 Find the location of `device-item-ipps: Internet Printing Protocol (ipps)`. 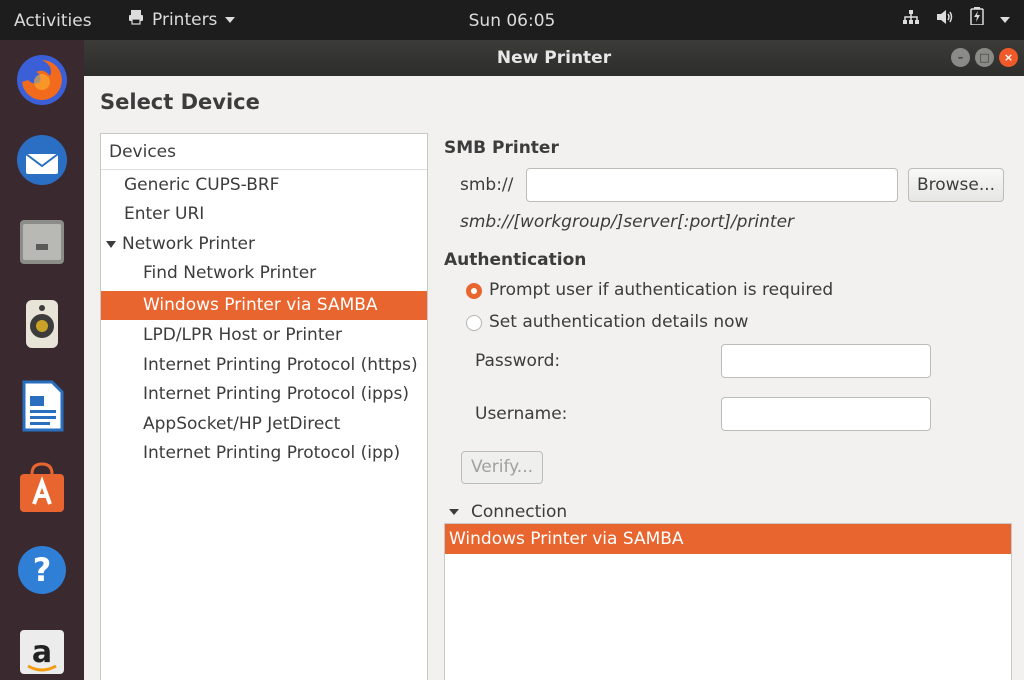

device-item-ipps: Internet Printing Protocol (ipps) is located at coordinates (264, 394).